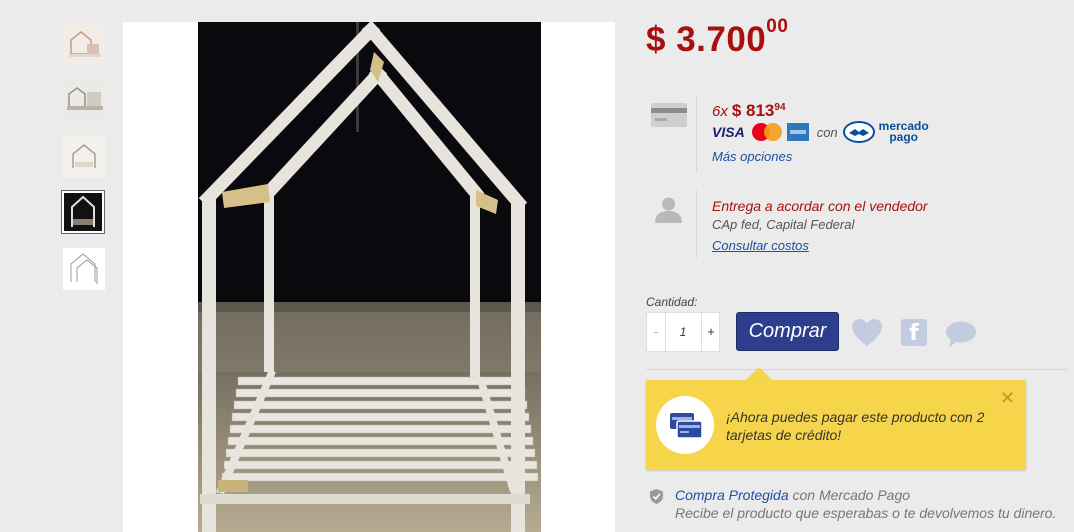 The image size is (1074, 532). I want to click on chat-bubble-icon, so click(961, 334).